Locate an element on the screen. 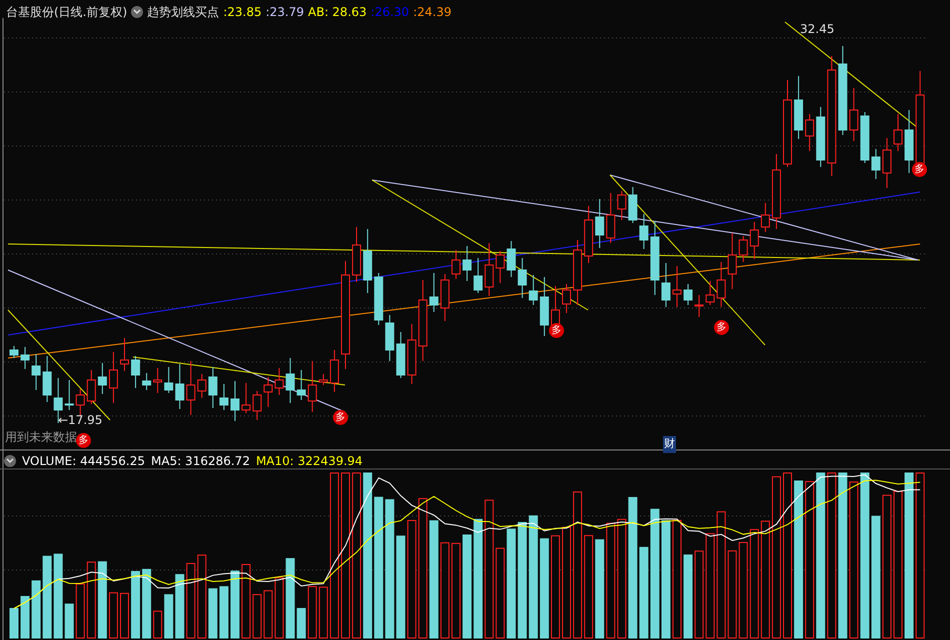 The image size is (950, 640). indicator-name: 趋势划线买点 is located at coordinates (183, 12).